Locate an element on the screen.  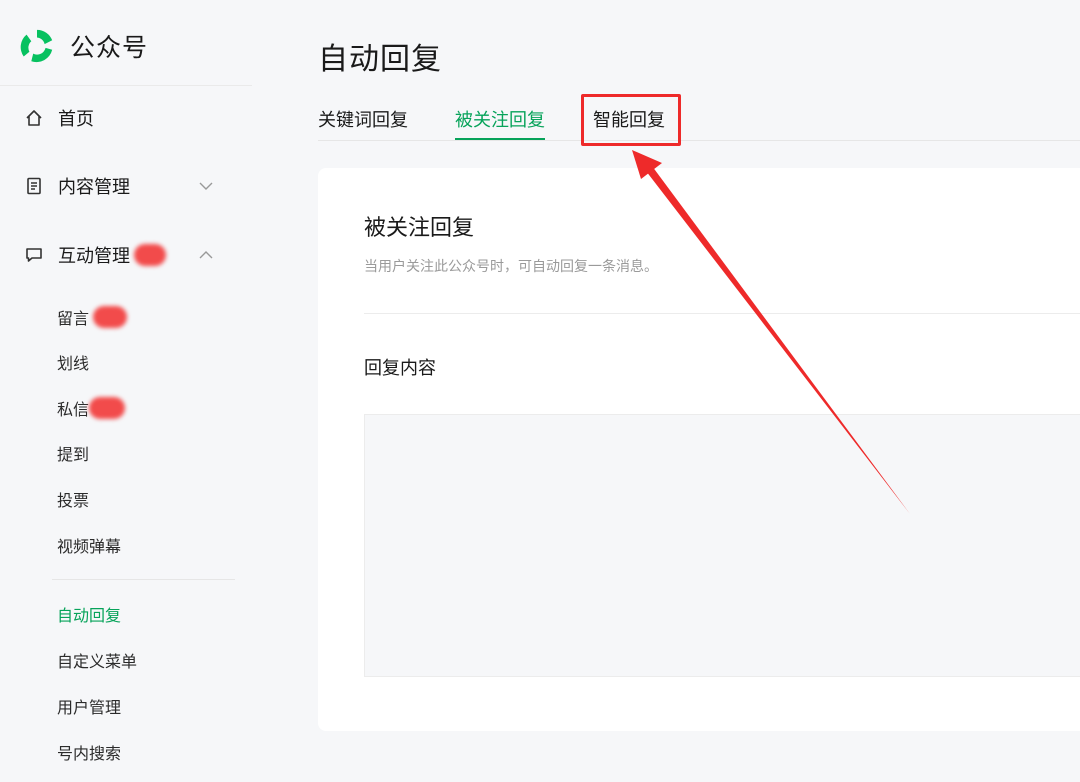
card-title: 被关注回复 is located at coordinates (419, 228).